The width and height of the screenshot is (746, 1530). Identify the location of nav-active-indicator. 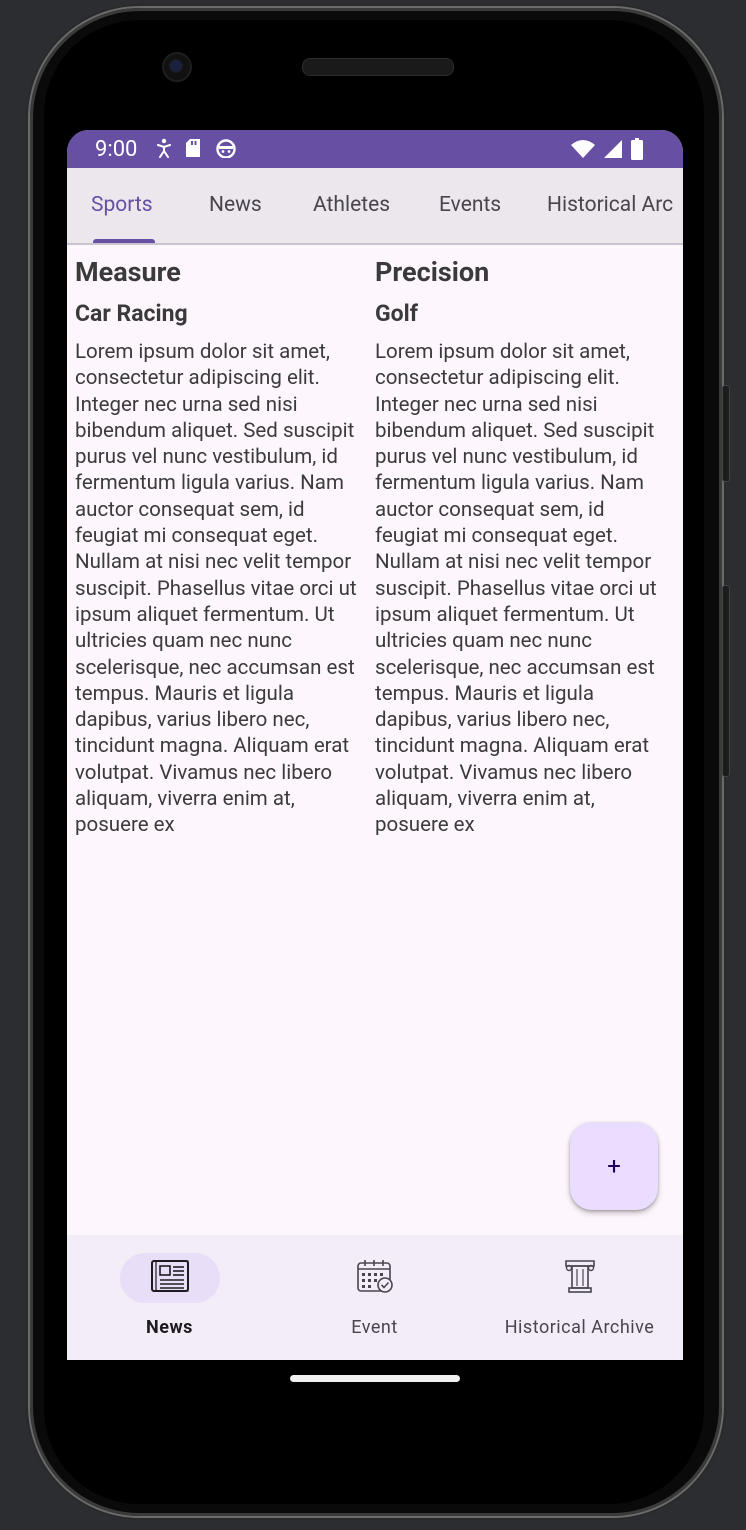
(169, 1278).